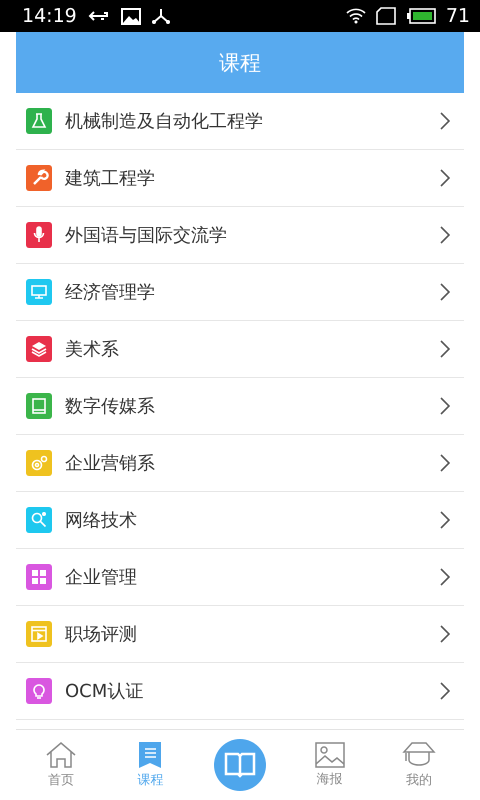 The height and width of the screenshot is (800, 480). Describe the element at coordinates (419, 765) in the screenshot. I see `nav-tab: 我的` at that location.